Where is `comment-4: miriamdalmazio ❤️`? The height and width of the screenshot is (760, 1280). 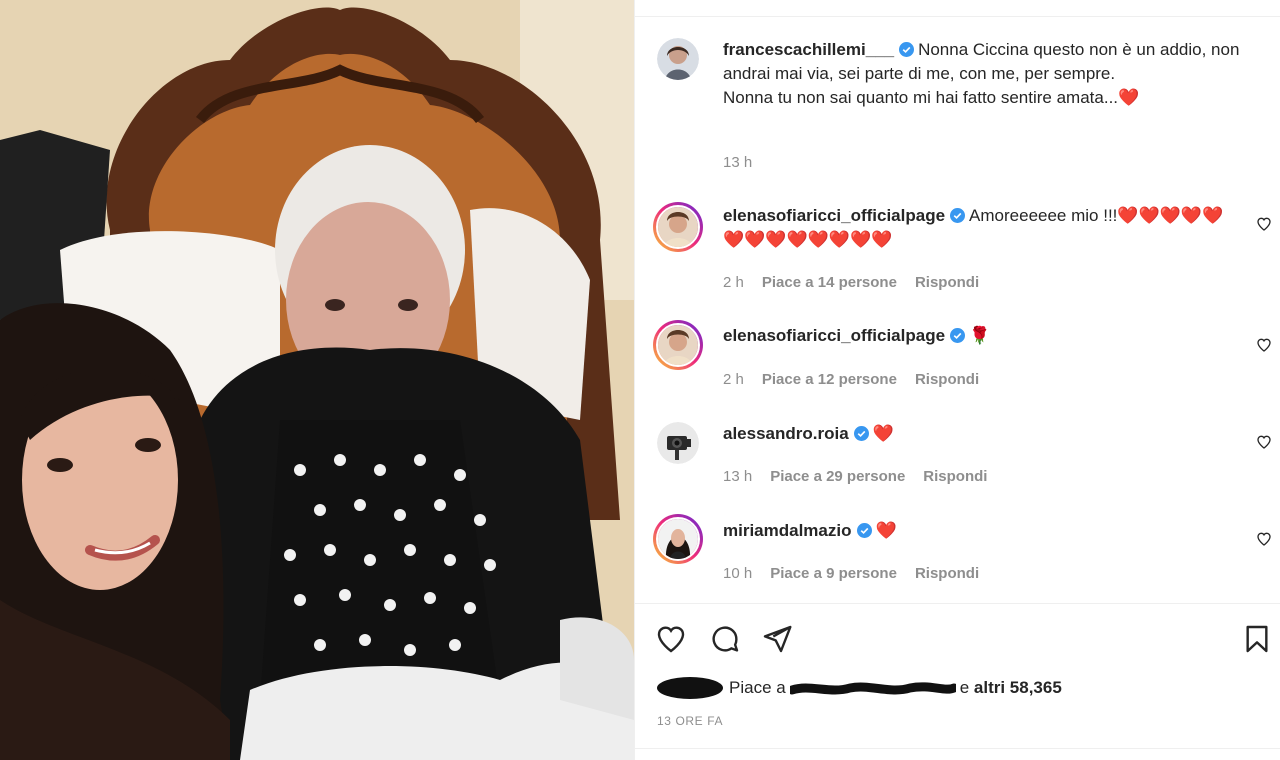 comment-4: miriamdalmazio ❤️ is located at coordinates (983, 531).